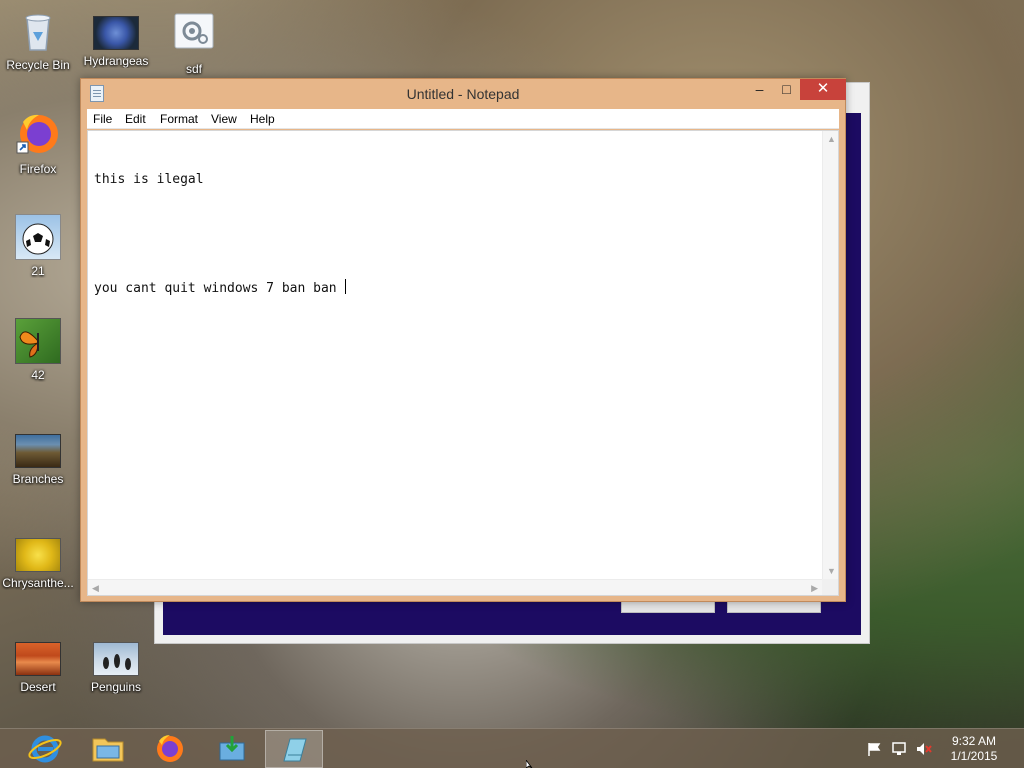 This screenshot has width=1024, height=768. Describe the element at coordinates (262, 119) in the screenshot. I see `menu-help: Help` at that location.